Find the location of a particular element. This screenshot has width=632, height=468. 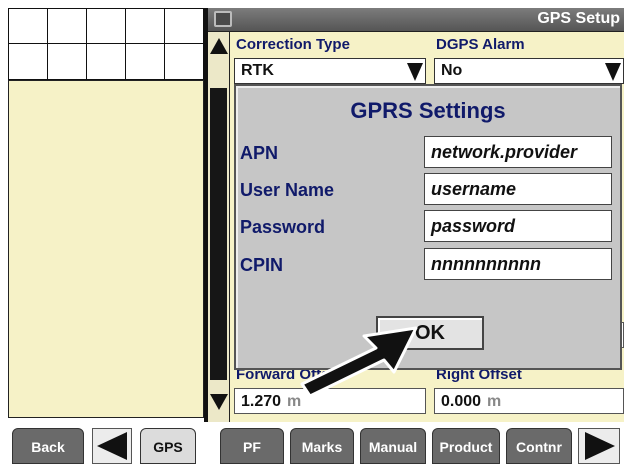

forward-offset-value: 1.270 is located at coordinates (261, 401).